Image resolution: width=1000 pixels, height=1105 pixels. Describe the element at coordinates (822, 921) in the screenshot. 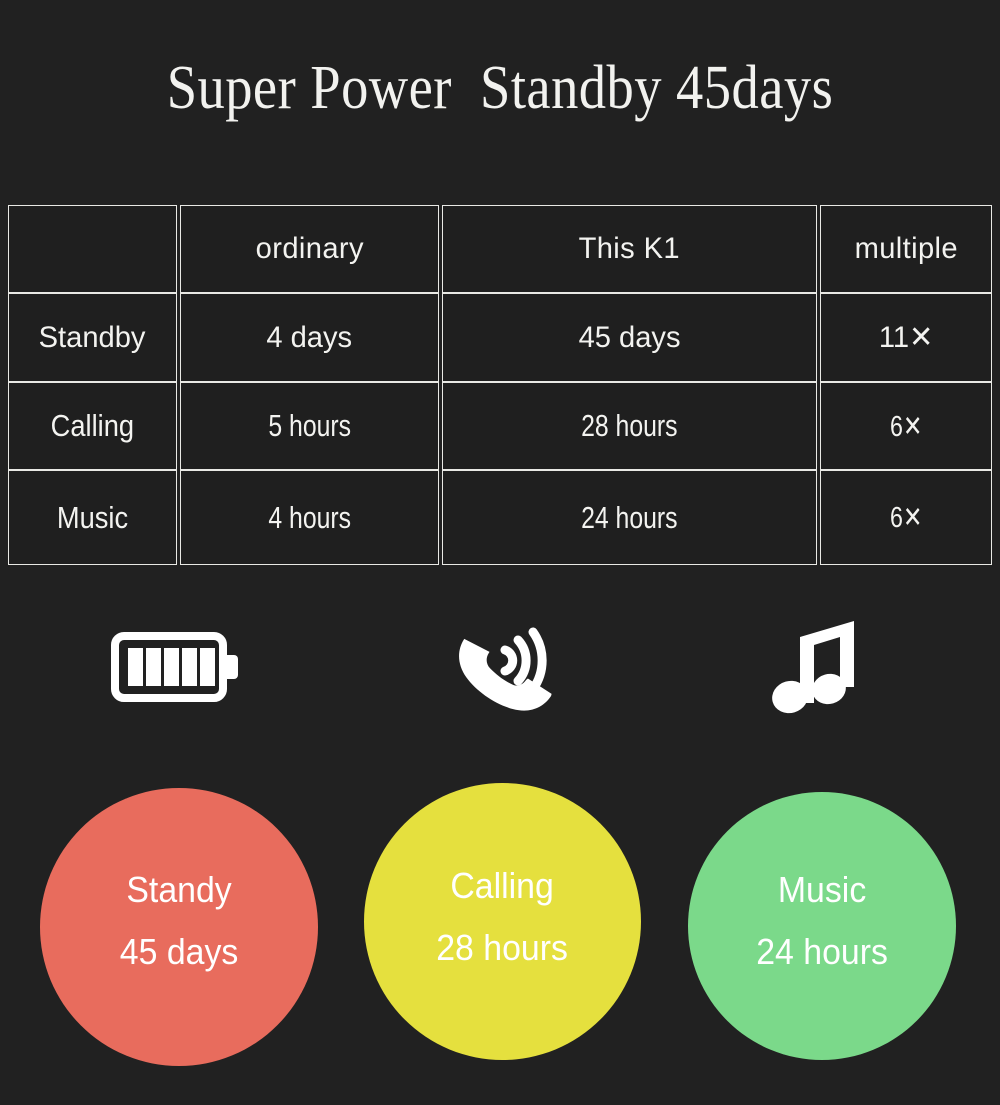

I see `bubble-music-text: Music 24 hours` at that location.